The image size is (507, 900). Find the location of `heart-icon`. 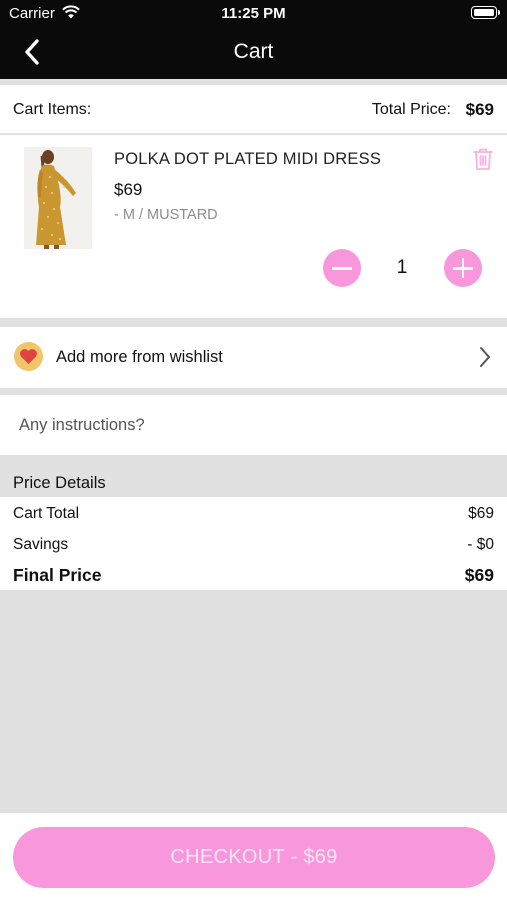

heart-icon is located at coordinates (28, 356).